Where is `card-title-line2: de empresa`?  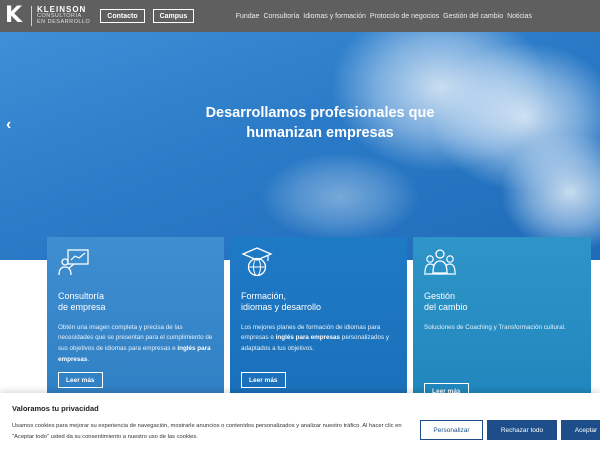 card-title-line2: de empresa is located at coordinates (82, 307).